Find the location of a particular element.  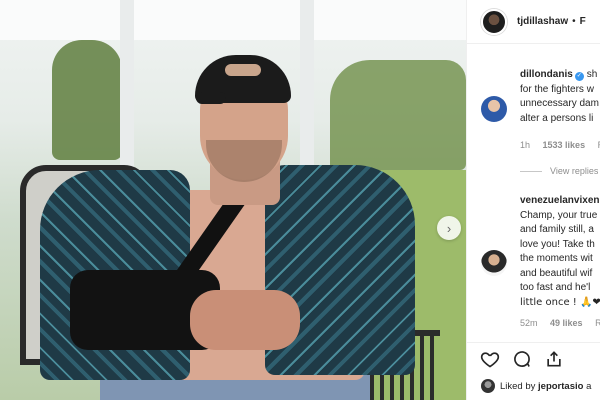

clasped-hands is located at coordinates (245, 320).